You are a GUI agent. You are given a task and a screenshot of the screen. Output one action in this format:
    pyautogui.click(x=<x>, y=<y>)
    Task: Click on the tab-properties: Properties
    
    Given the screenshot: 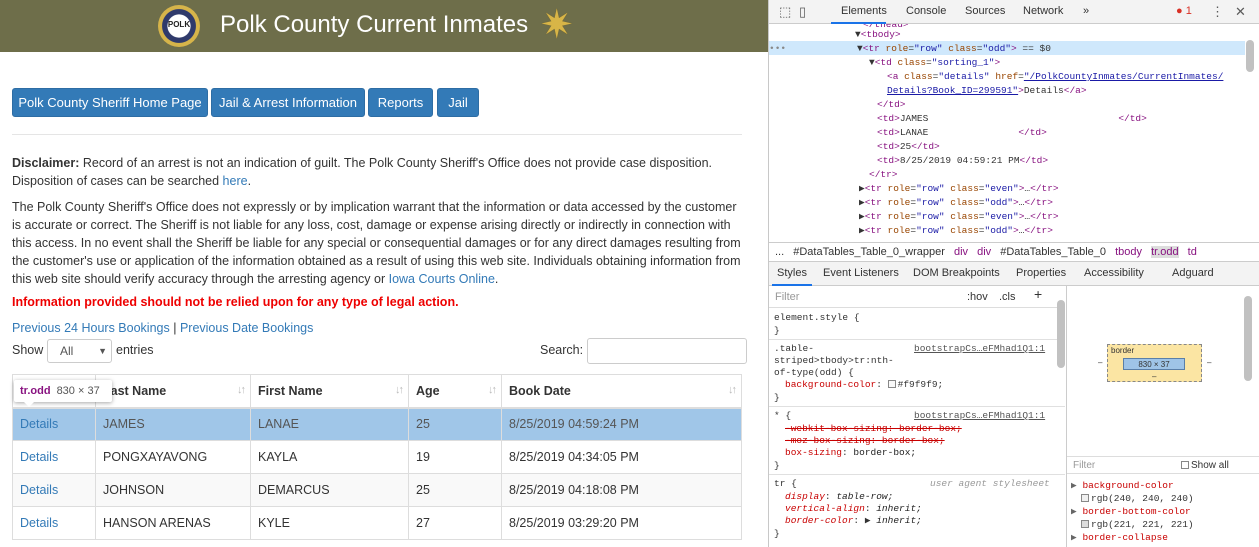 What is the action you would take?
    pyautogui.click(x=1041, y=273)
    